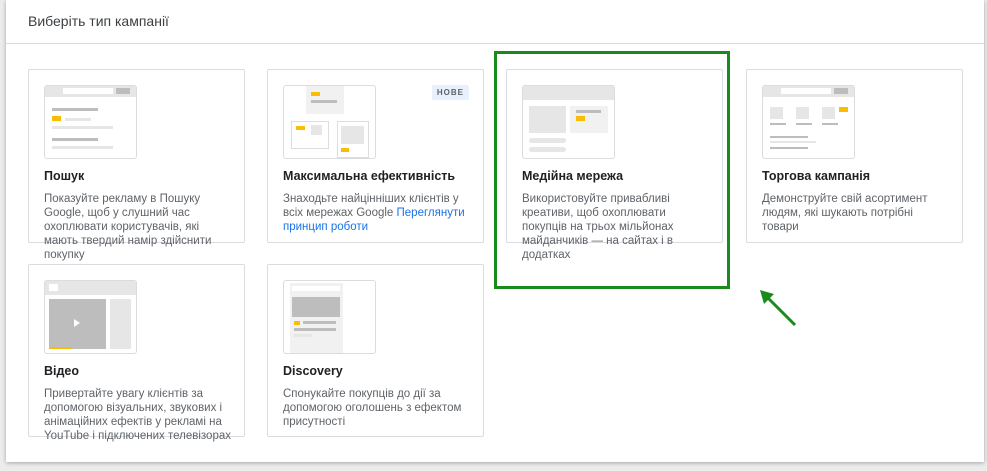  What do you see at coordinates (369, 176) in the screenshot?
I see `card-title: Максимальна ефективність` at bounding box center [369, 176].